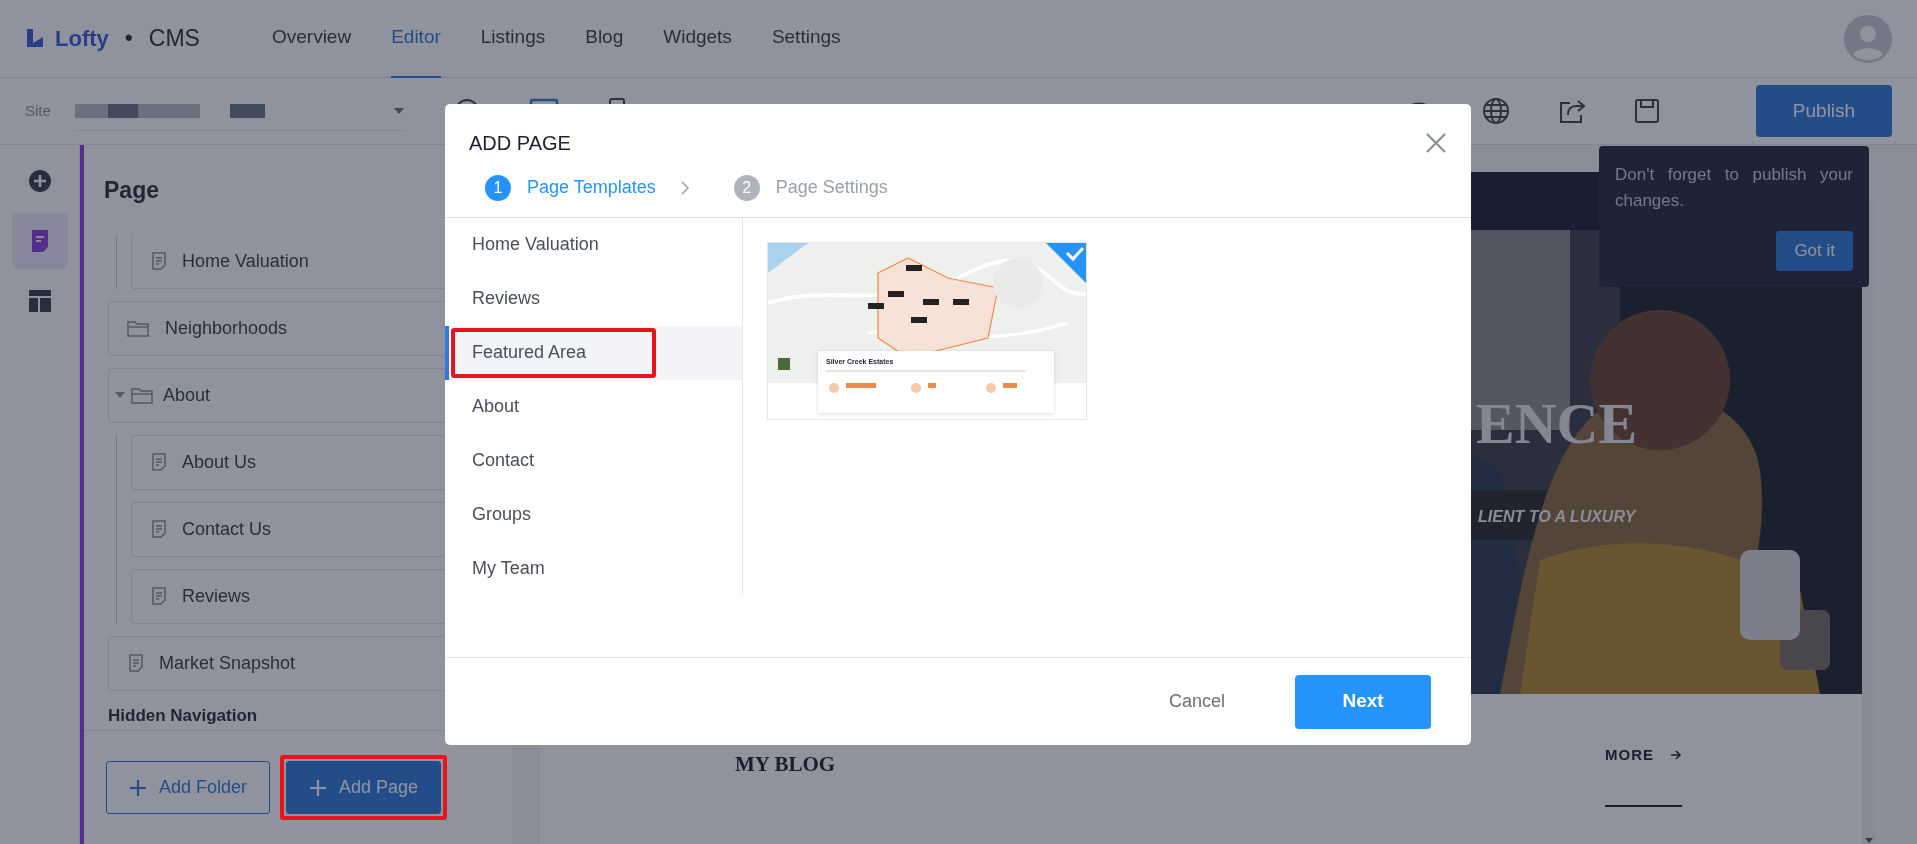 This screenshot has width=1917, height=844. What do you see at coordinates (39, 241) in the screenshot?
I see `page-button` at bounding box center [39, 241].